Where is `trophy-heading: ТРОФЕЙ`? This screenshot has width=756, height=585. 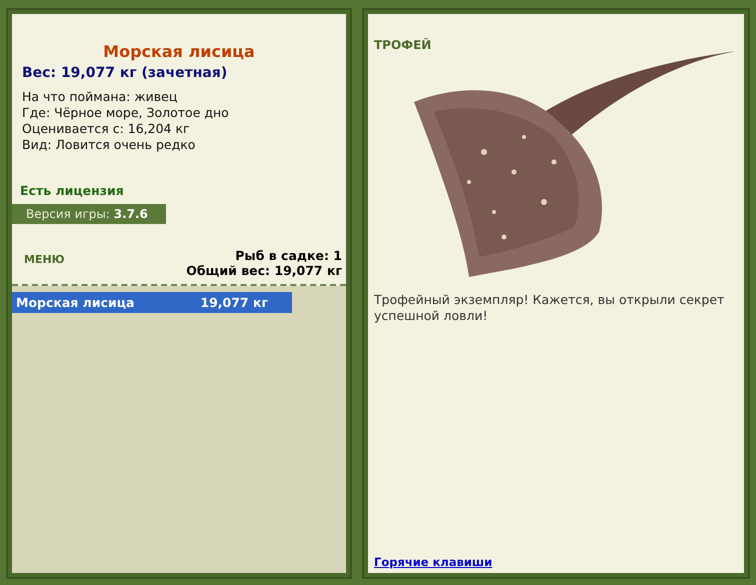 trophy-heading: ТРОФЕЙ is located at coordinates (403, 45).